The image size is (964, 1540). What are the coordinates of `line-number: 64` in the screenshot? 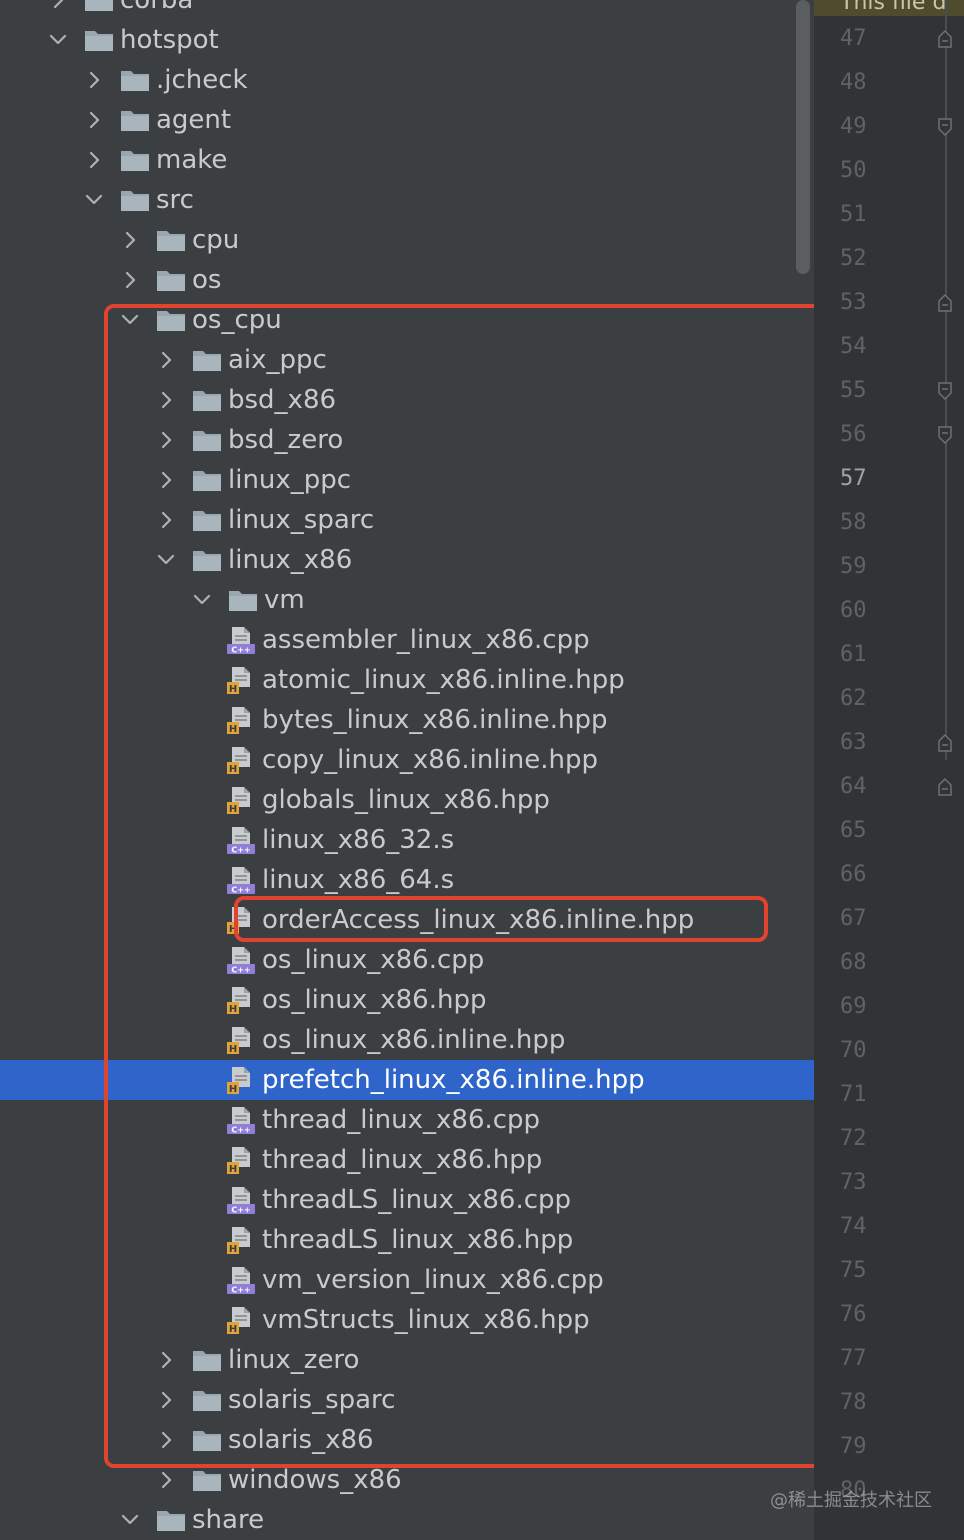 It's located at (853, 786).